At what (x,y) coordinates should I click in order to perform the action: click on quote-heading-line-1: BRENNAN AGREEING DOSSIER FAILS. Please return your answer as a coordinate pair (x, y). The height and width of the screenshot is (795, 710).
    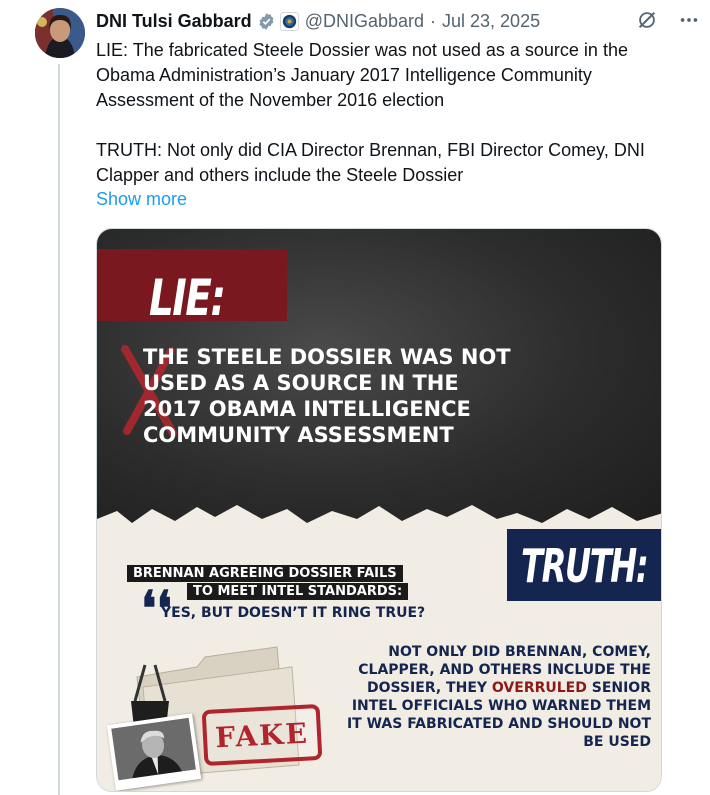
    Looking at the image, I should click on (265, 573).